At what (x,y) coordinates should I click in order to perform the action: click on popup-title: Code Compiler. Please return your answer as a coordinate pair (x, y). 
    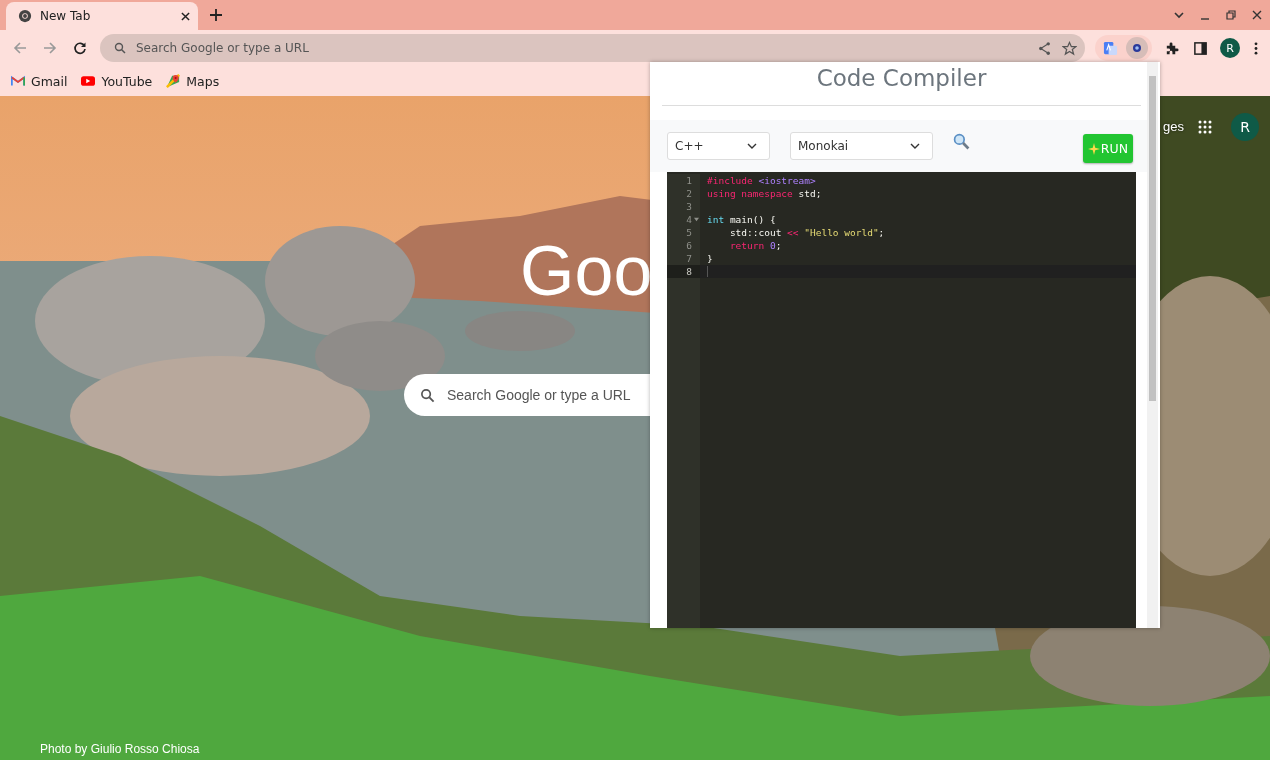
    Looking at the image, I should click on (901, 84).